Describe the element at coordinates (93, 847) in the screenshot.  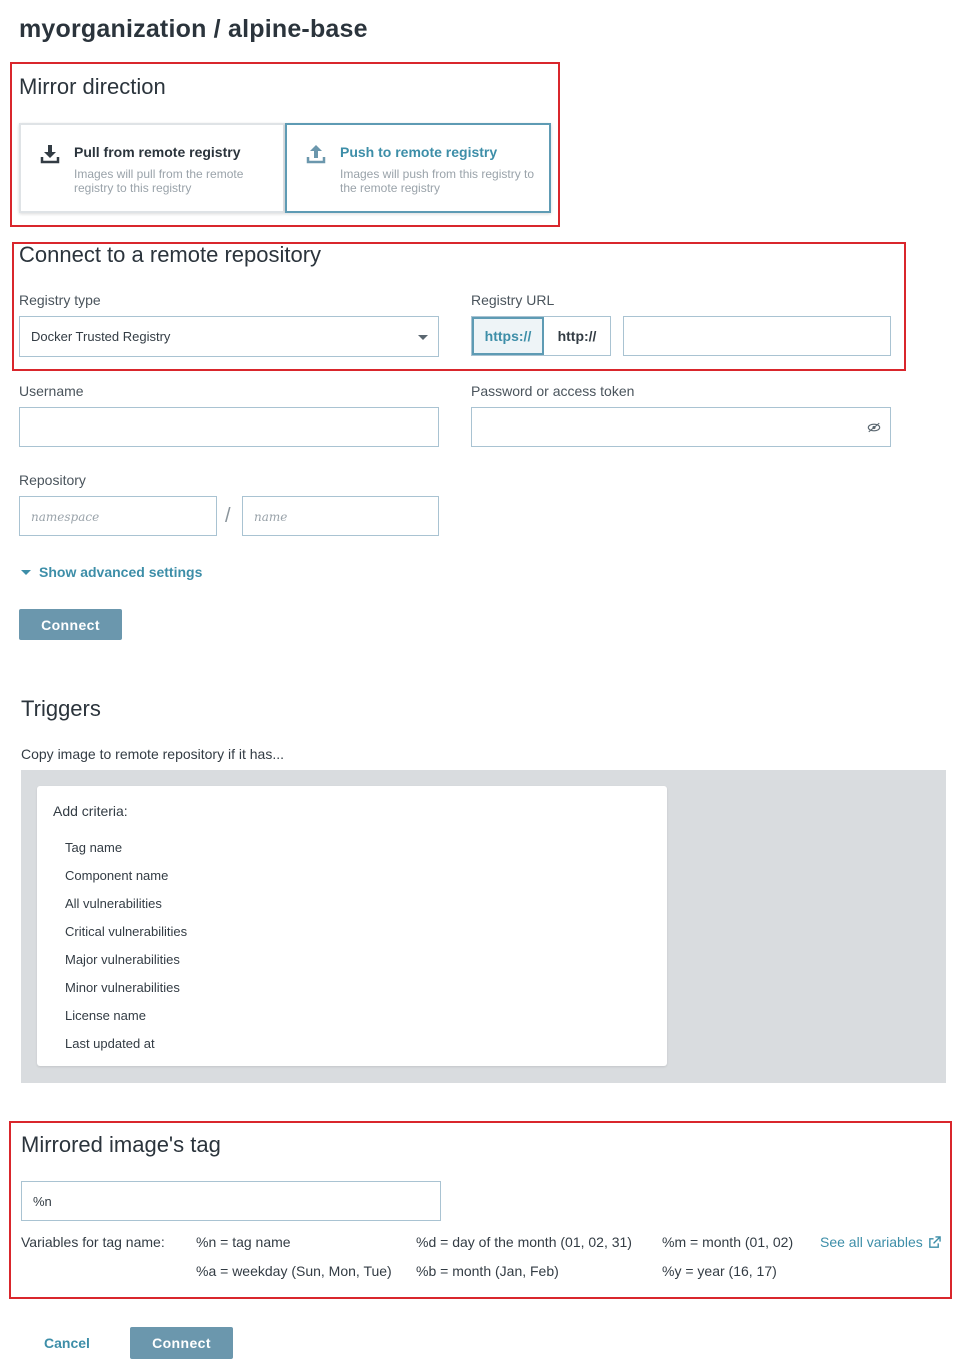
I see `criteria-item: Tag name` at that location.